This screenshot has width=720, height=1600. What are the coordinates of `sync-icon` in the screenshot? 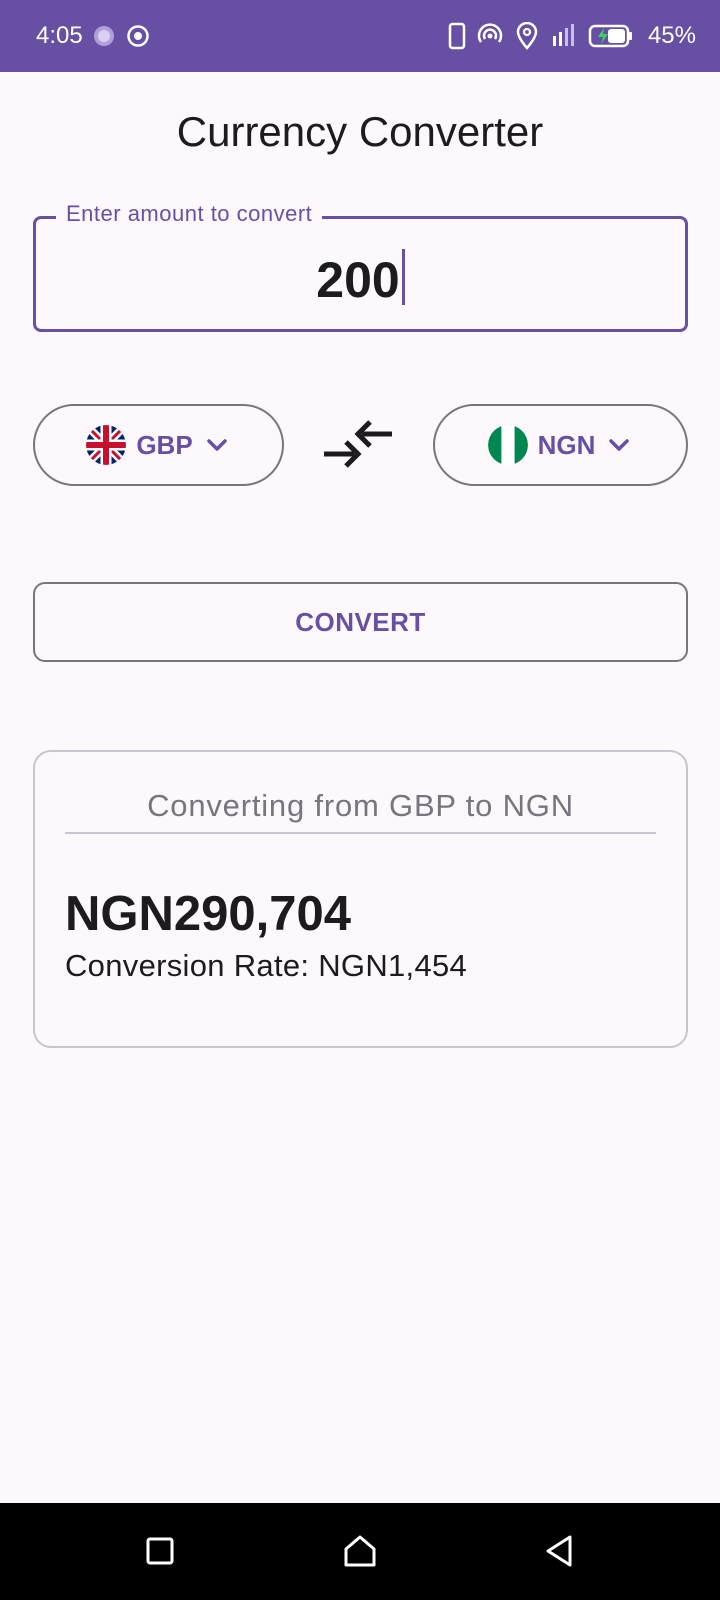 It's located at (104, 36).